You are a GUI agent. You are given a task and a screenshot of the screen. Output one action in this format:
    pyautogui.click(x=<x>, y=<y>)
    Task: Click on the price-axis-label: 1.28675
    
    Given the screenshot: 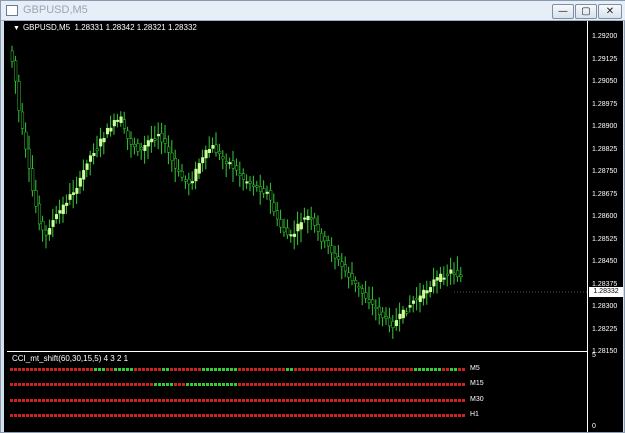 What is the action you would take?
    pyautogui.click(x=605, y=194)
    